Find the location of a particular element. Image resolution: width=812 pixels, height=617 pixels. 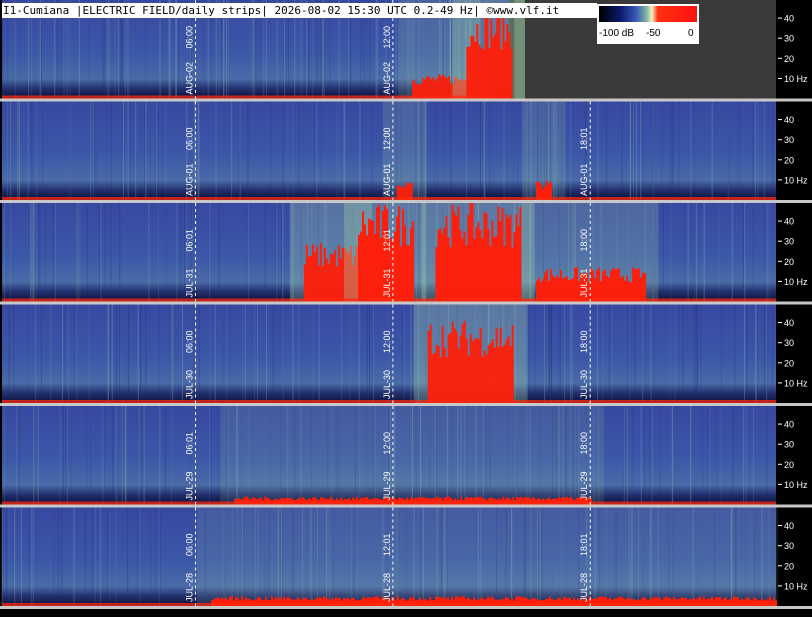

activity-halo is located at coordinates (544, 150).